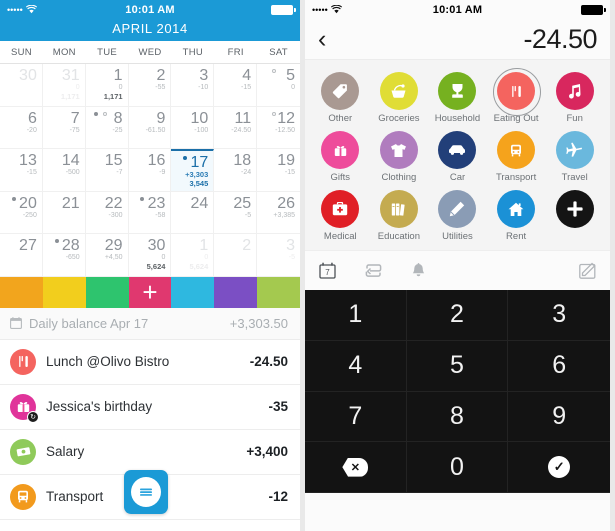 Image resolution: width=615 pixels, height=531 pixels. Describe the element at coordinates (418, 270) in the screenshot. I see `bell-icon` at that location.